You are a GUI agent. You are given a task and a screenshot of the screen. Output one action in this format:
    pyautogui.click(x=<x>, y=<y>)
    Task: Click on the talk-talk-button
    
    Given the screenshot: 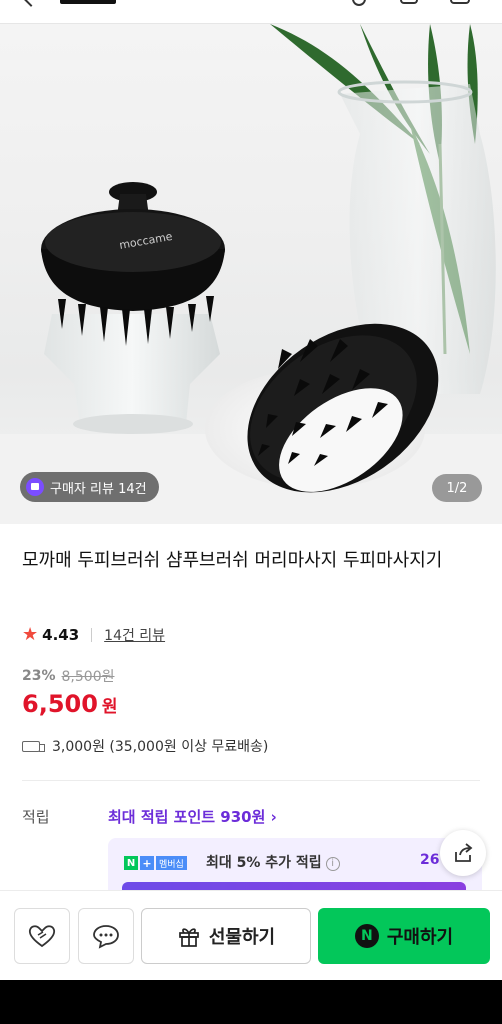 What is the action you would take?
    pyautogui.click(x=106, y=936)
    